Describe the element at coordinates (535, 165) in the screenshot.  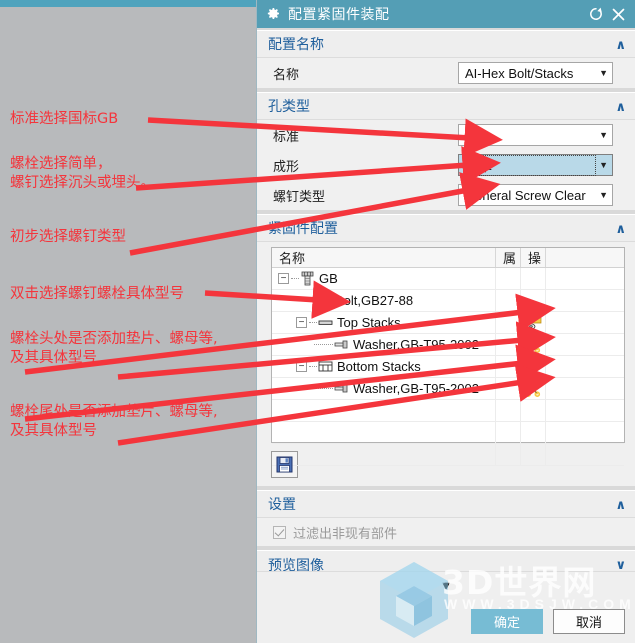
I see `combo-form: 简单 ▼` at that location.